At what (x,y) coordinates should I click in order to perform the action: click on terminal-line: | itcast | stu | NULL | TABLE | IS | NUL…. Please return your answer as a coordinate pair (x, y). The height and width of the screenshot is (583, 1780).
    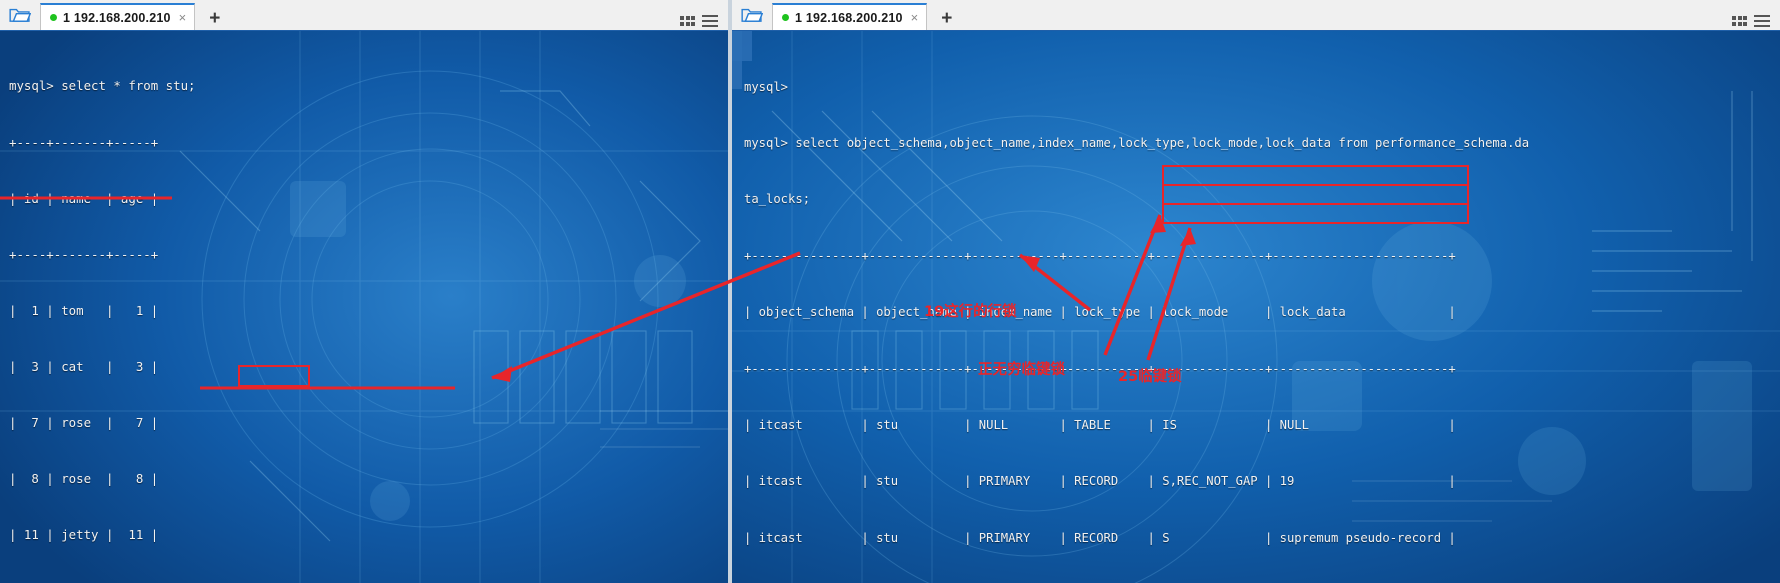
    Looking at the image, I should click on (1100, 424).